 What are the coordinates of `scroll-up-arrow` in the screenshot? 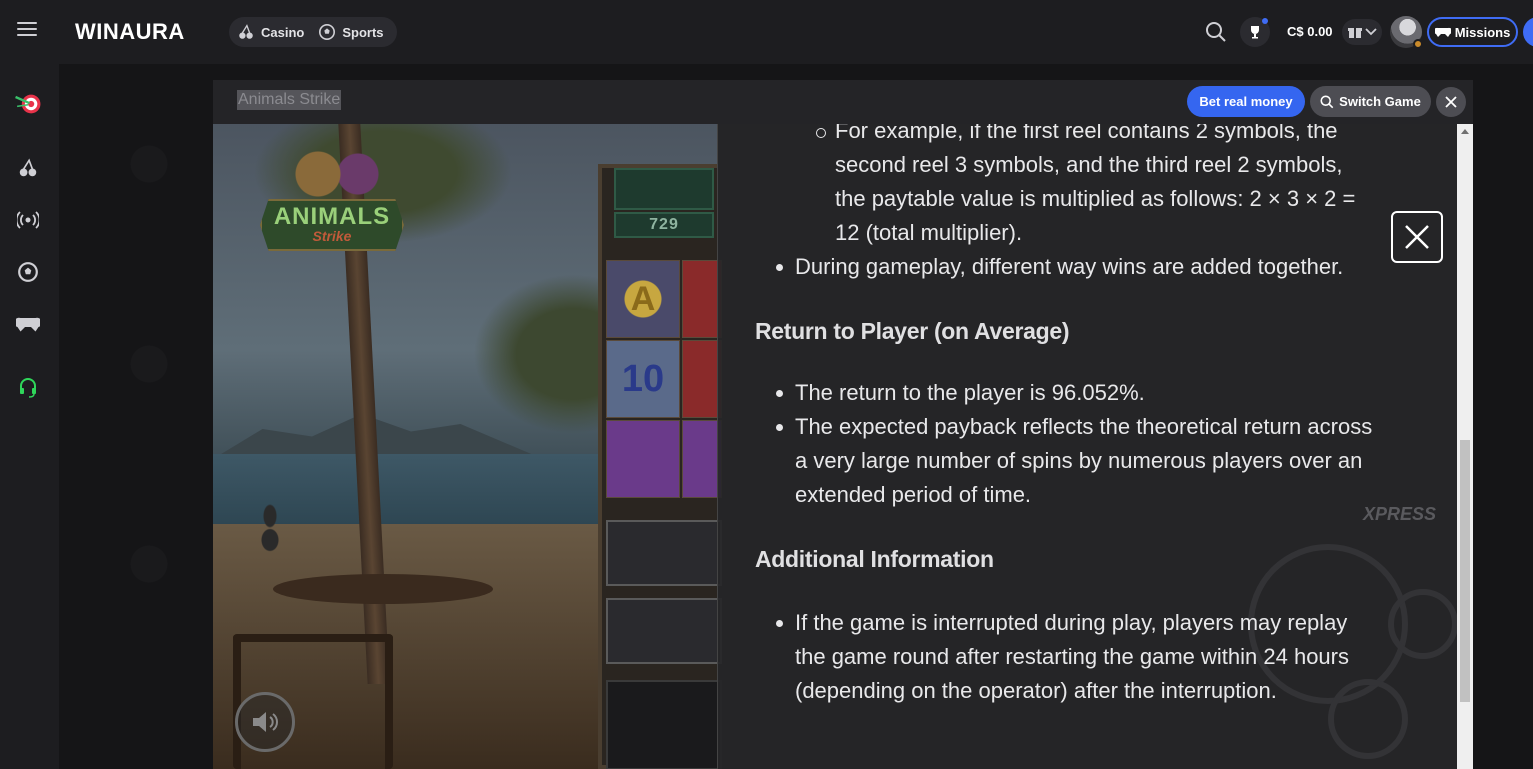 It's located at (1465, 131).